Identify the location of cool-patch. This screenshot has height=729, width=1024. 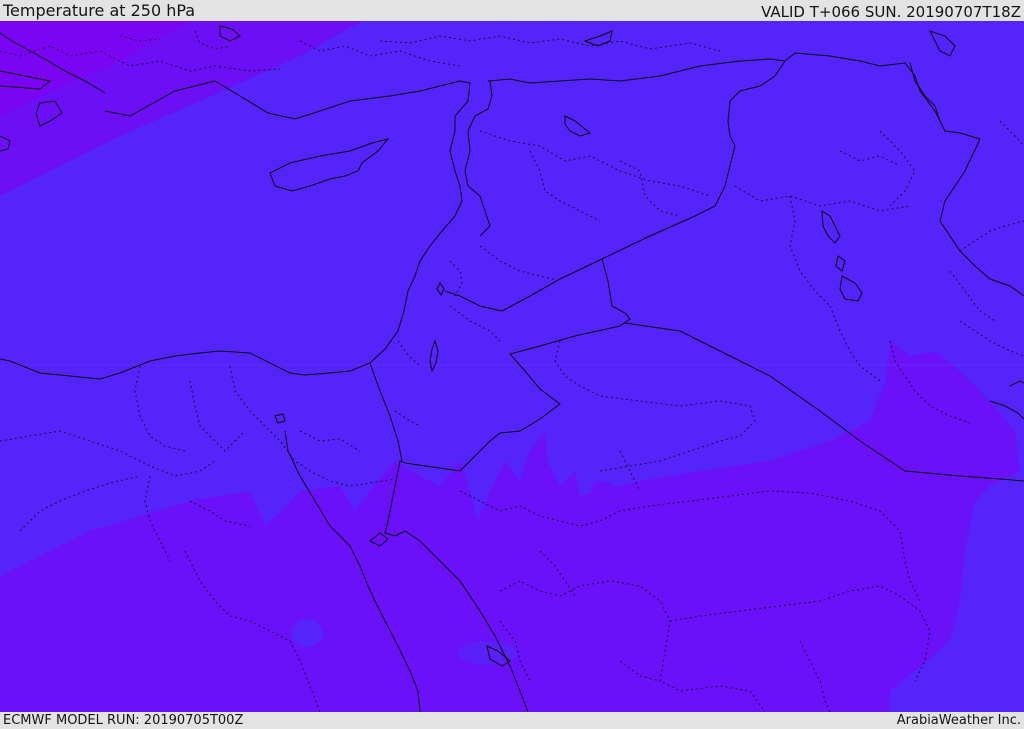
(307, 633).